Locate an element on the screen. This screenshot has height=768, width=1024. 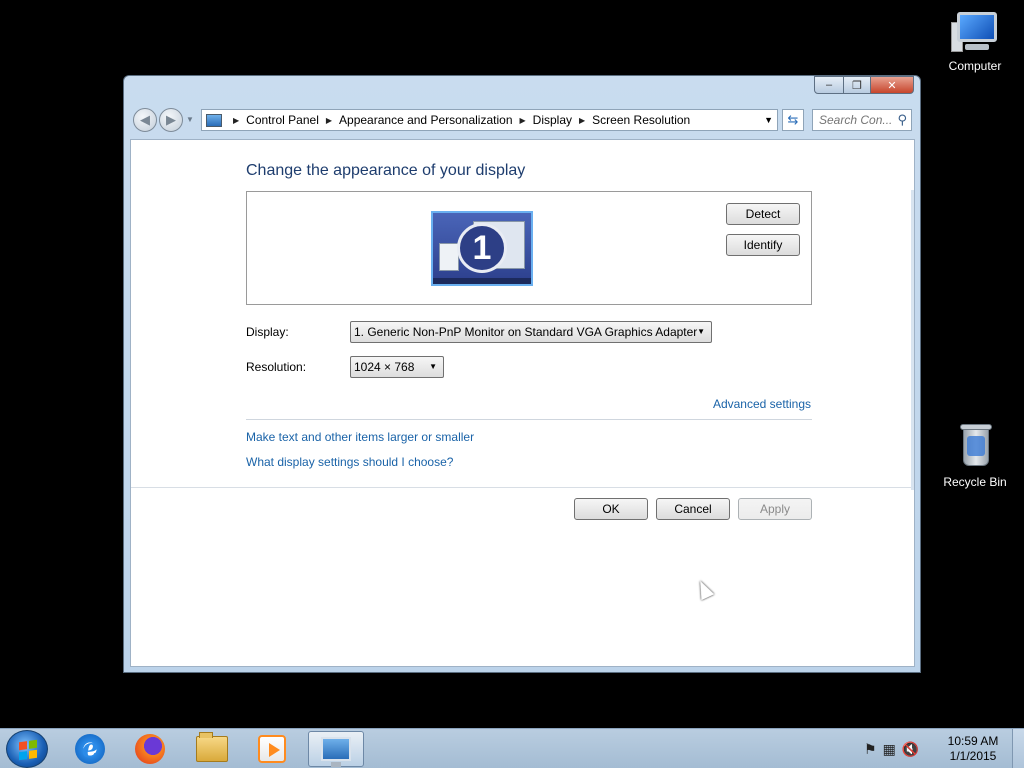
search-input is located at coordinates (857, 120).